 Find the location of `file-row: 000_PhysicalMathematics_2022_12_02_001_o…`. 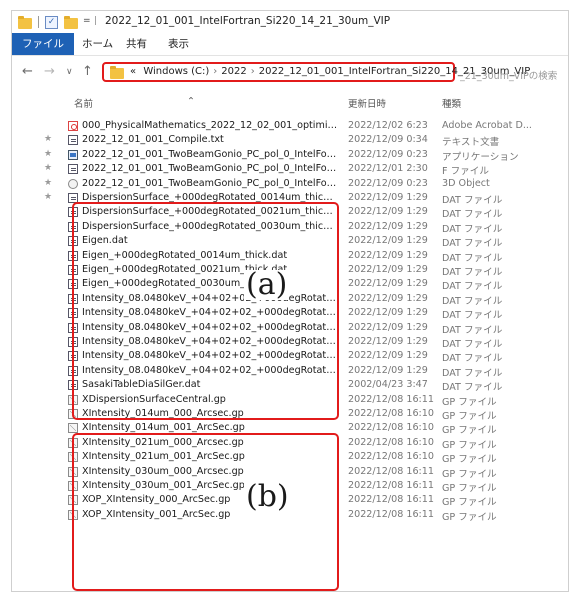

file-row: 000_PhysicalMathematics_2022_12_02_001_o… is located at coordinates (290, 126).